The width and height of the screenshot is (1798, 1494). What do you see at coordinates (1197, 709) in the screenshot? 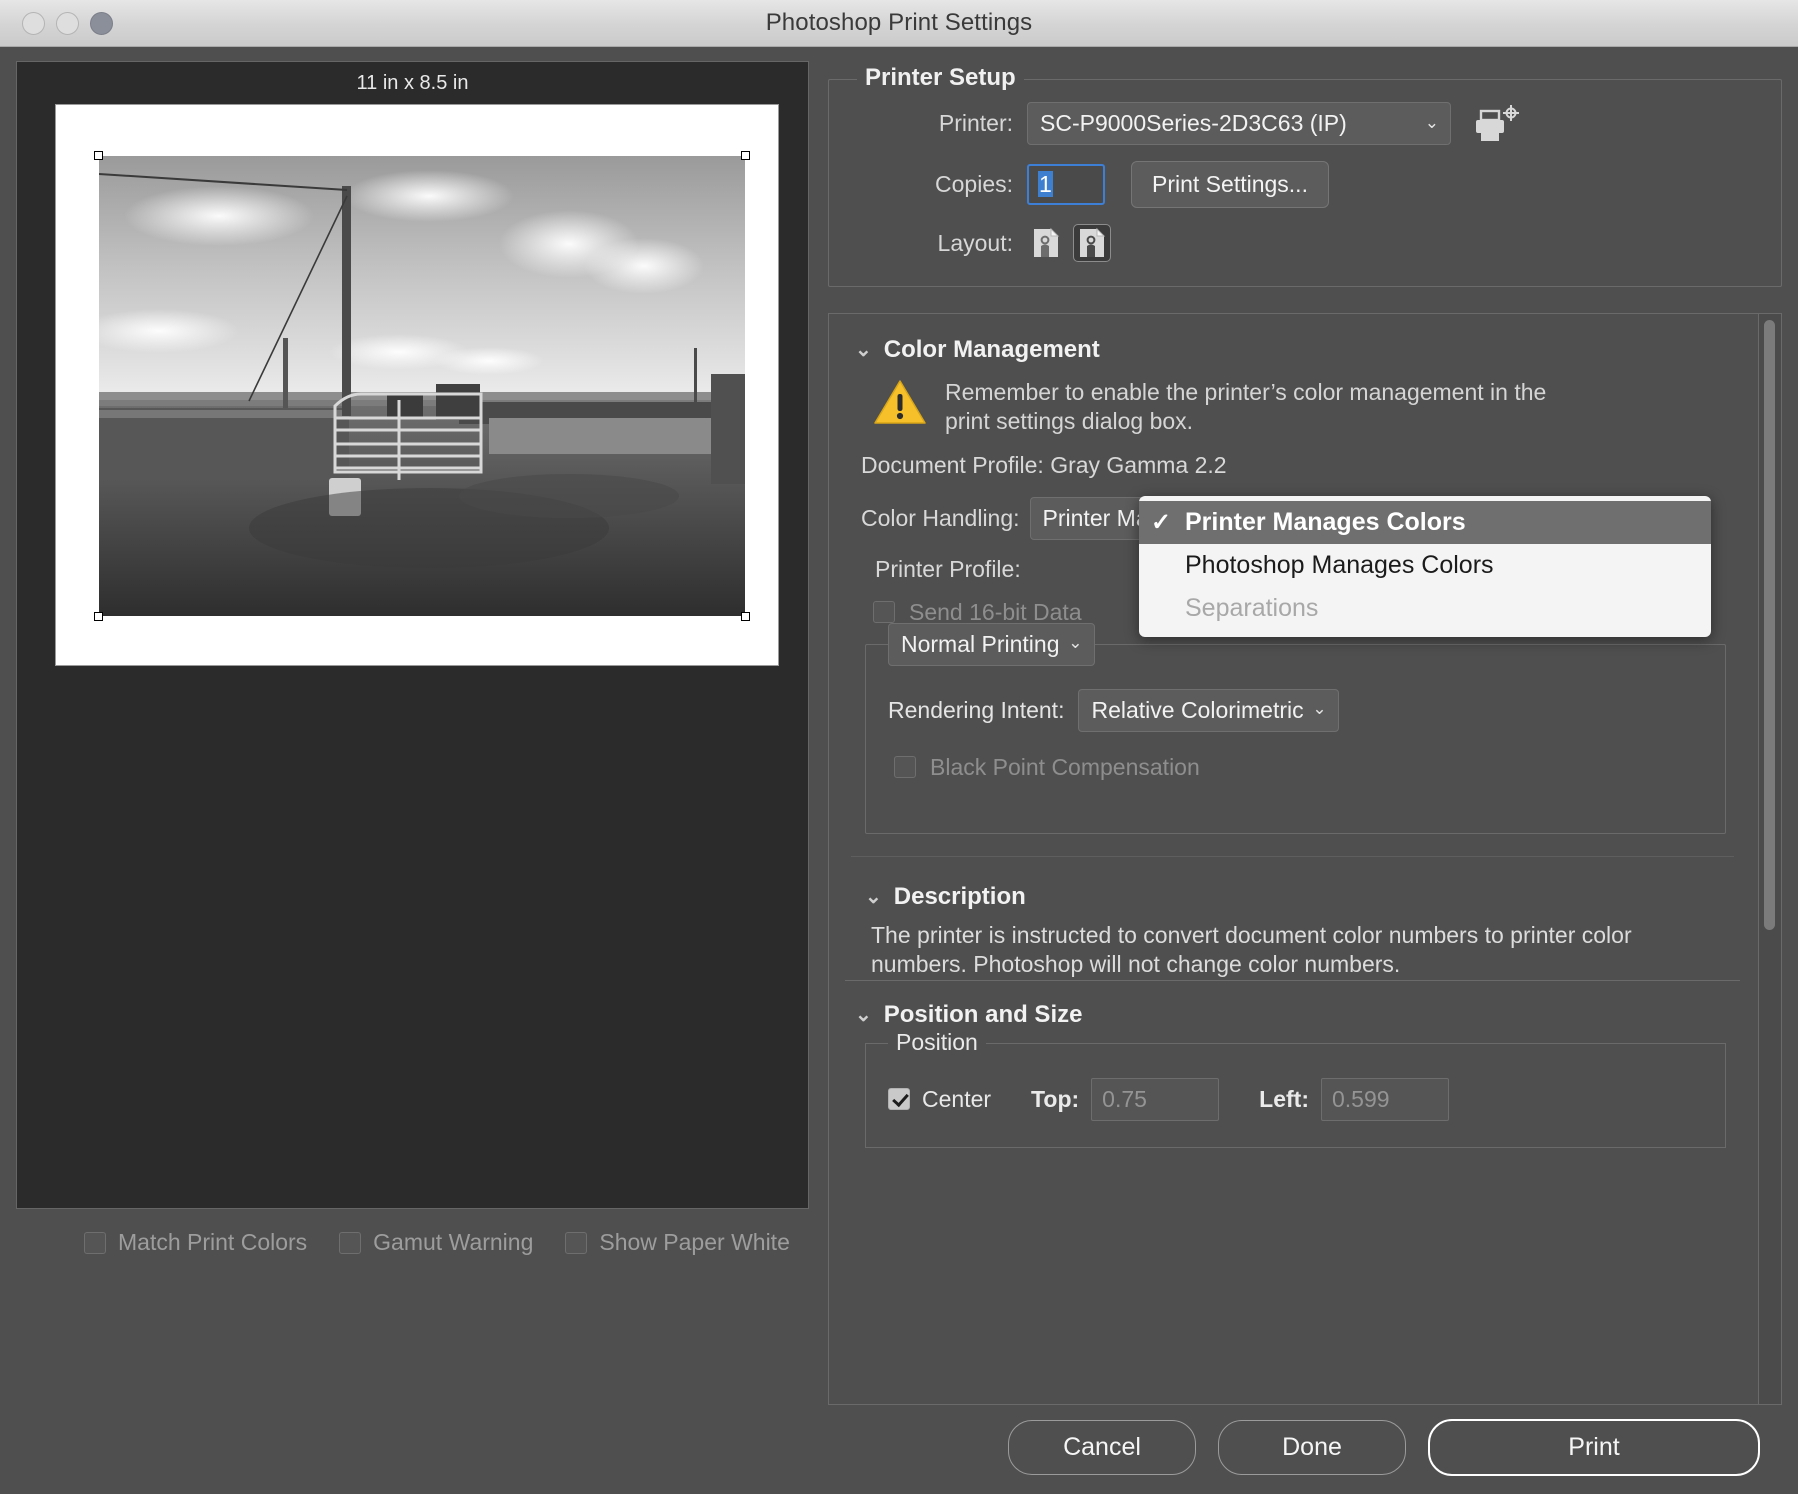
I see `rendering-intent-value: Relative Colorimetric` at bounding box center [1197, 709].